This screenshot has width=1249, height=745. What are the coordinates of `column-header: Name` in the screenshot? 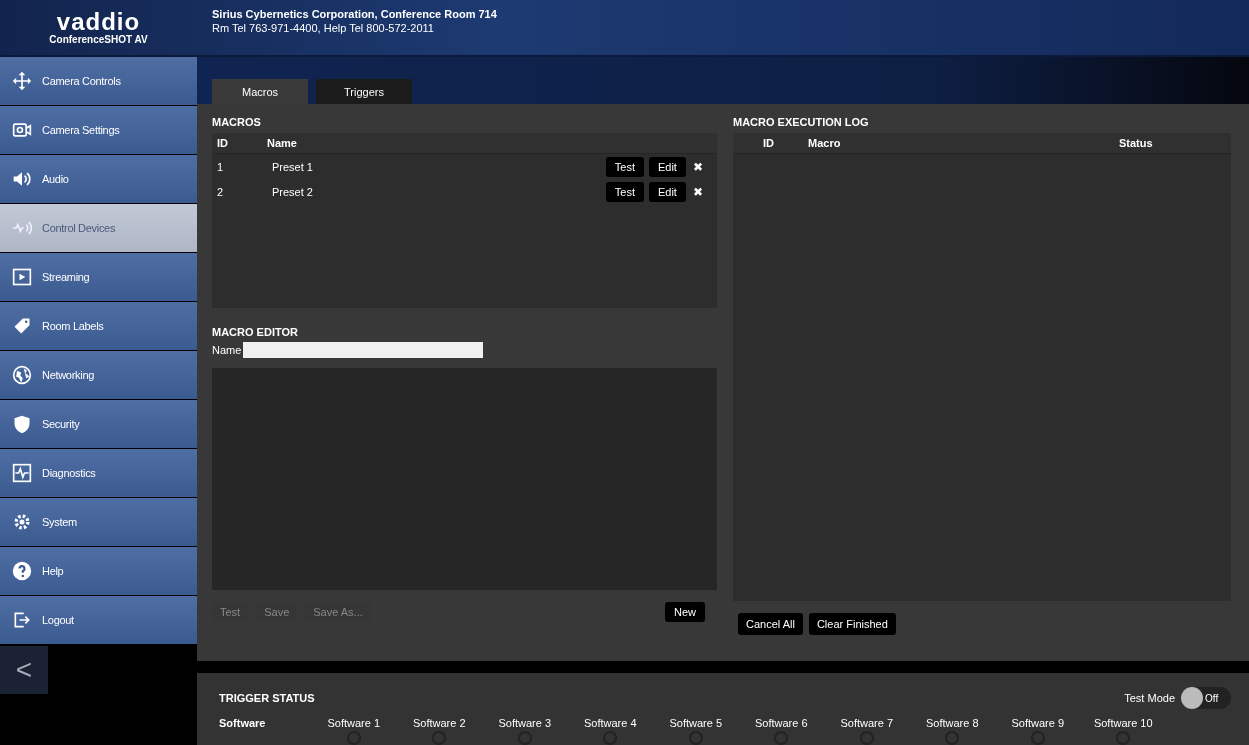 It's located at (282, 143).